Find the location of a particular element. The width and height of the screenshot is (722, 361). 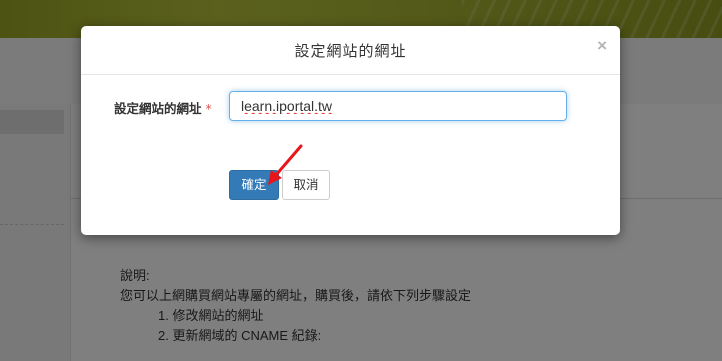

cancel-button: 取消 is located at coordinates (306, 185).